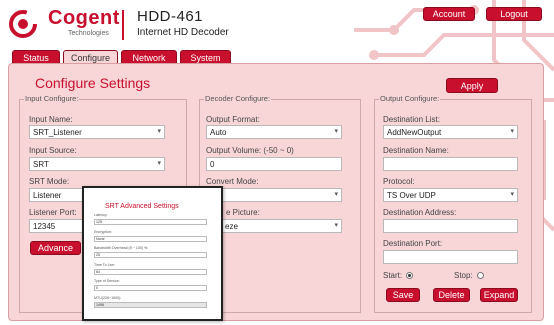 This screenshot has height=325, width=554. I want to click on mtu-input: 1496, so click(150, 305).